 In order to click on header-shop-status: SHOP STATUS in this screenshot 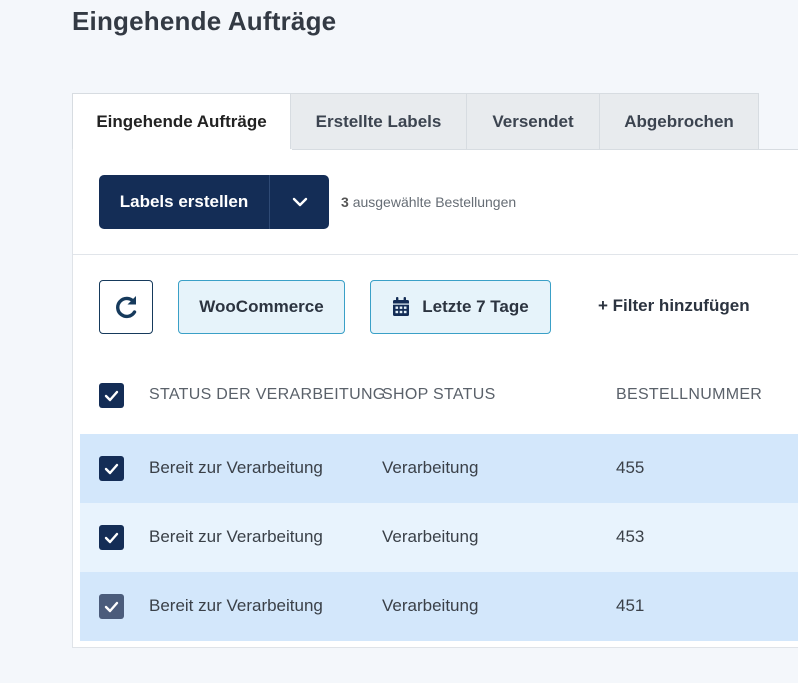, I will do `click(439, 395)`.